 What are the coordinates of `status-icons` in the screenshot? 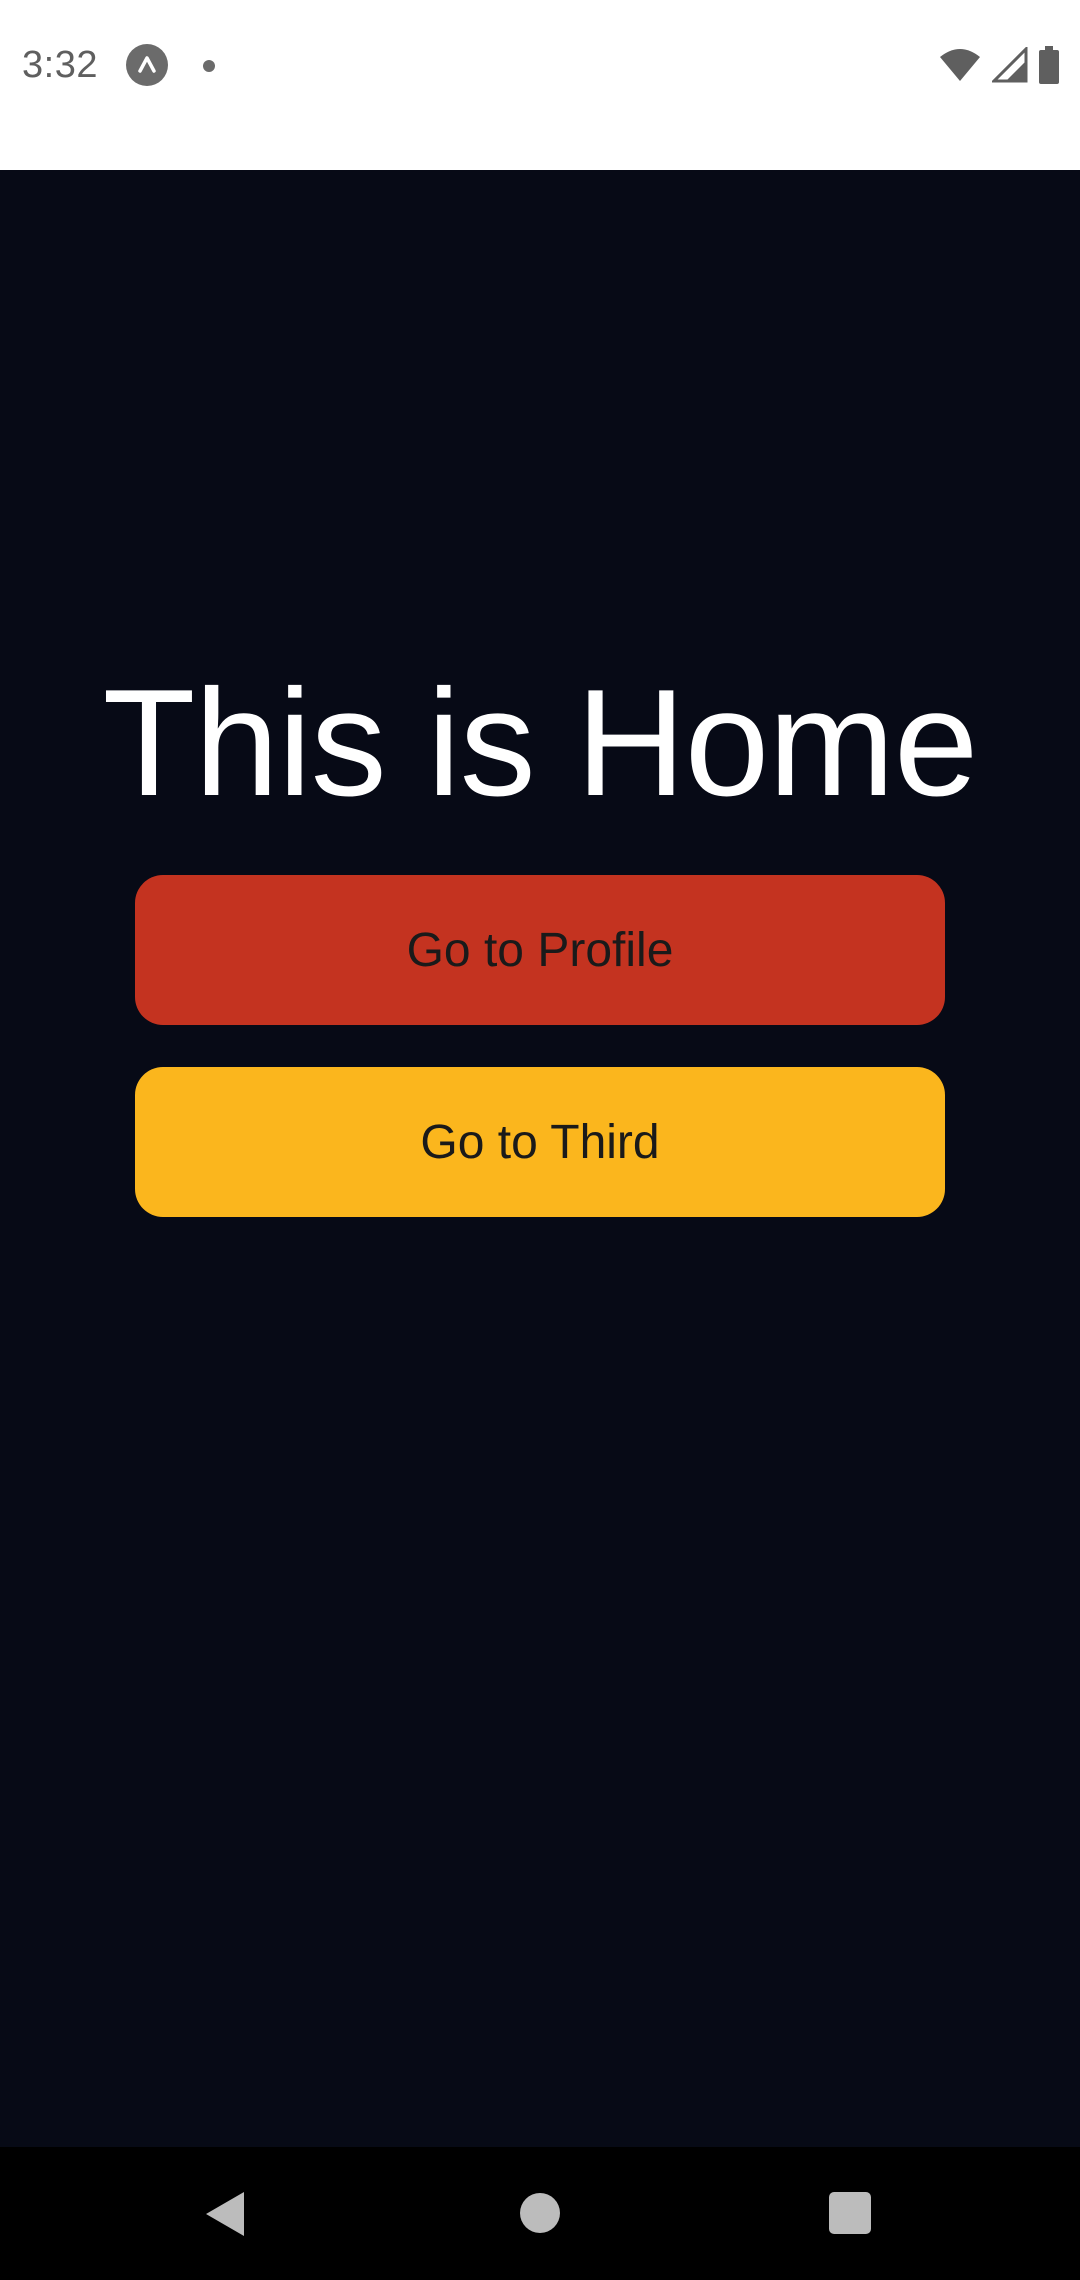 It's located at (999, 65).